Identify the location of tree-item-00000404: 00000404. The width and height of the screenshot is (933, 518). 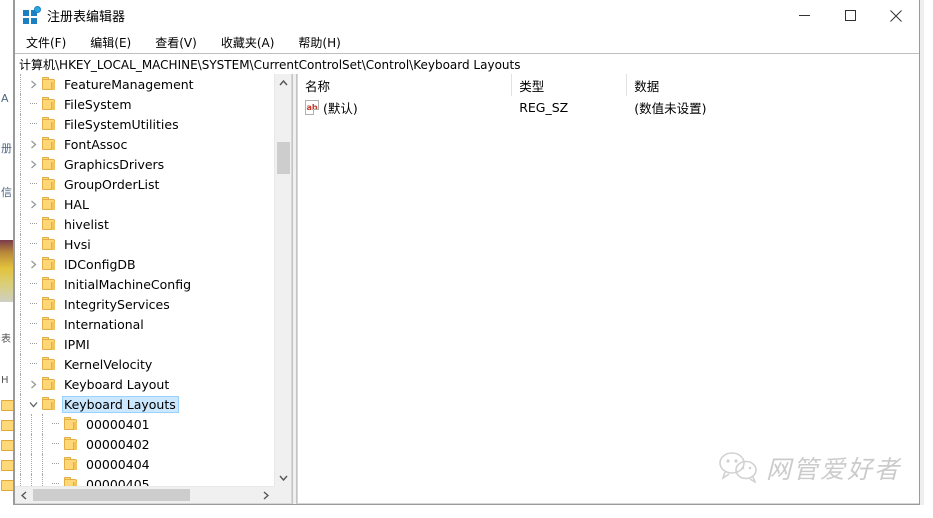
(144, 464).